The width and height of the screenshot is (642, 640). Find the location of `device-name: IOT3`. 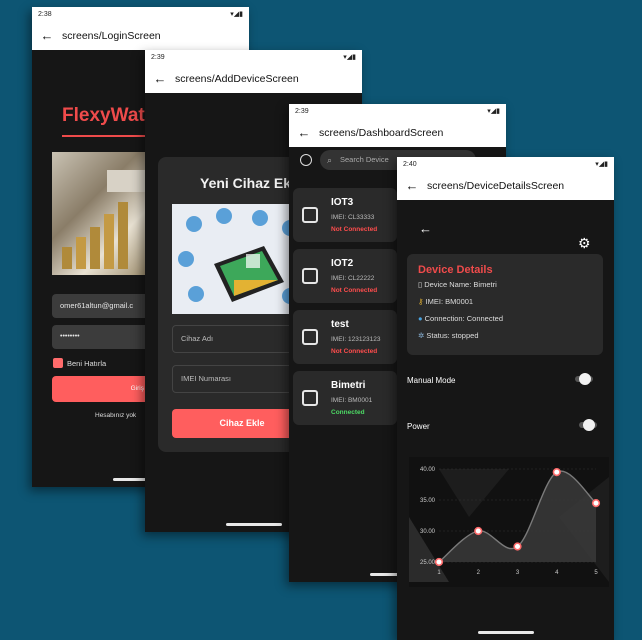

device-name: IOT3 is located at coordinates (342, 202).